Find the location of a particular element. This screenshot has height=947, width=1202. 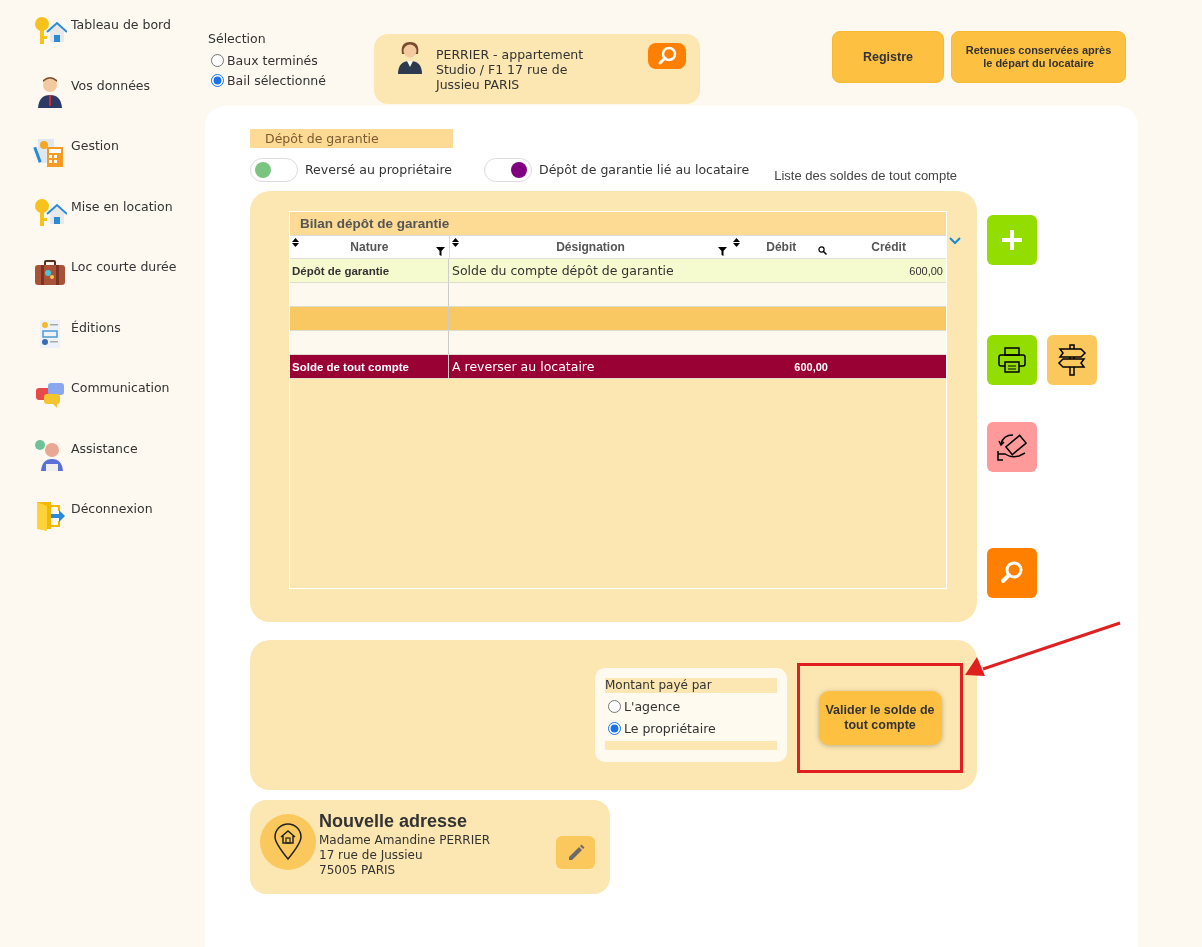

table-row: Dépôt de garantie Solde du compte dépôt de garantie 600,00 is located at coordinates (618, 271).